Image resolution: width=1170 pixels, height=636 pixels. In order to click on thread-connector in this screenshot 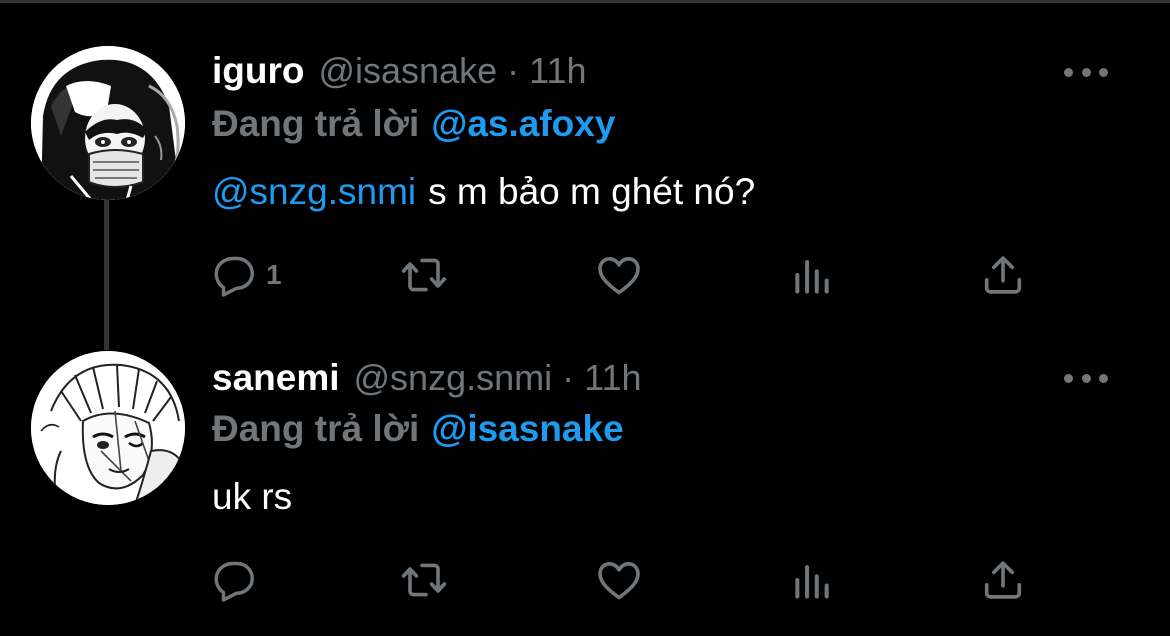, I will do `click(106, 275)`.